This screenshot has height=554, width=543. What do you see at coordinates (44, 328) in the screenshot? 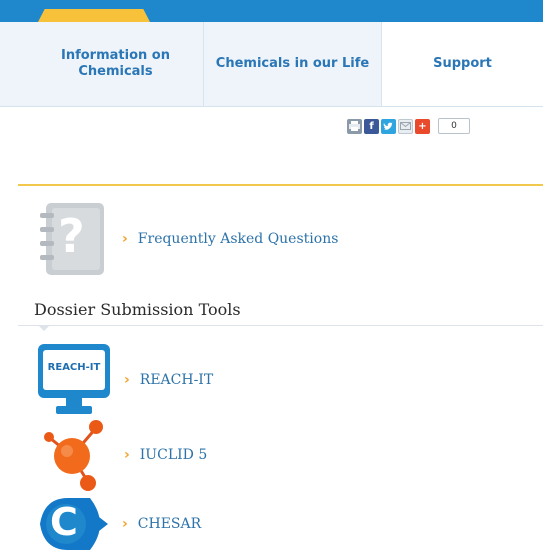
I see `section-notch` at bounding box center [44, 328].